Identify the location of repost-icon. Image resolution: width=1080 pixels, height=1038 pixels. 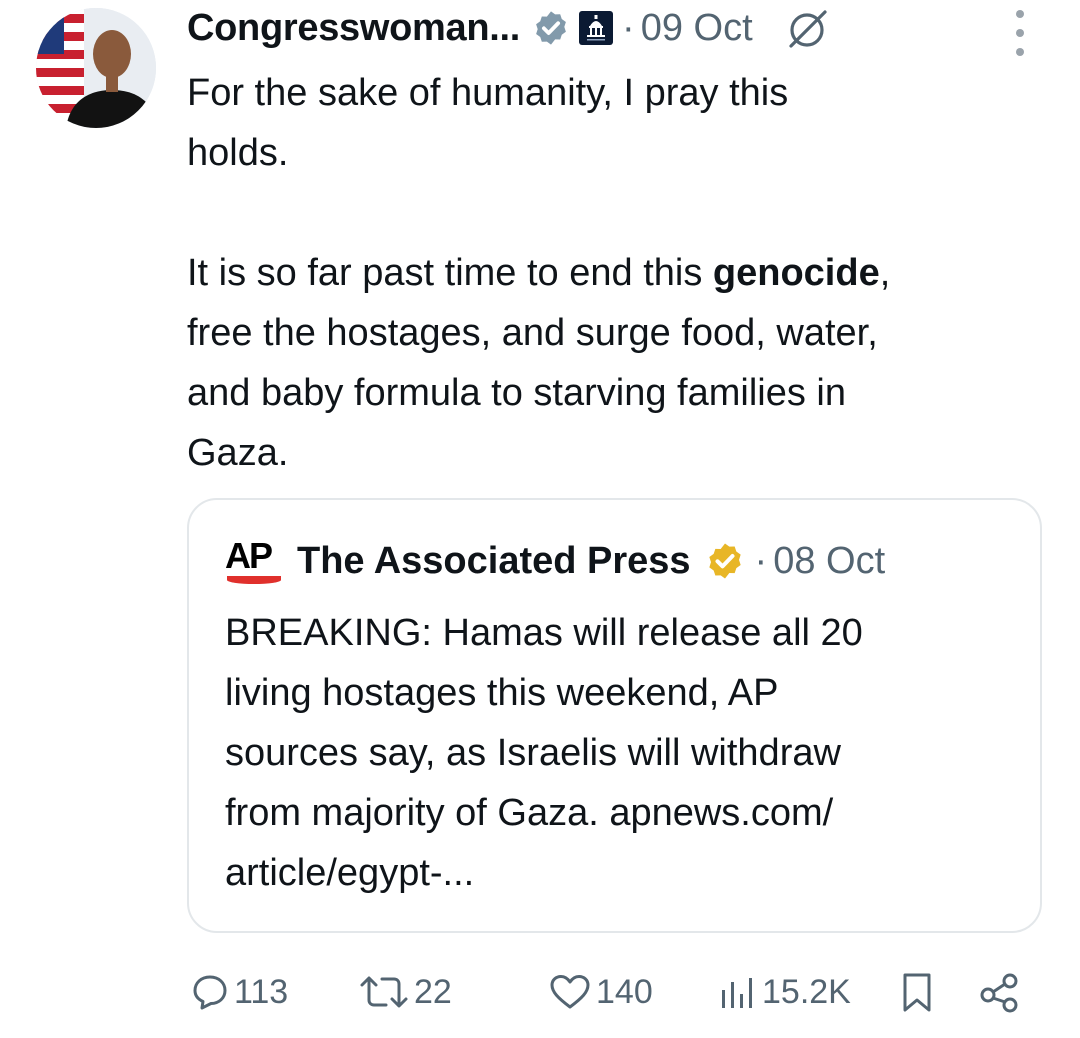
(384, 992).